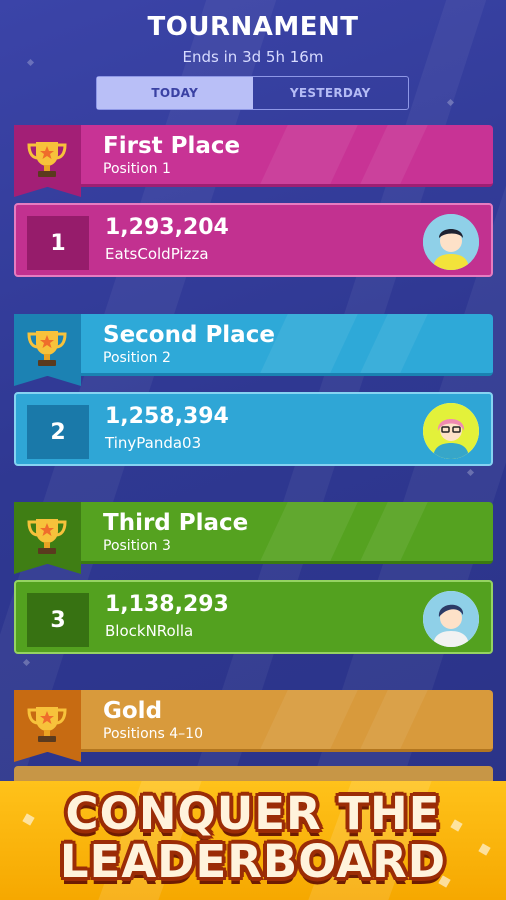 This screenshot has height=900, width=506. What do you see at coordinates (58, 243) in the screenshot?
I see `rank-badge: 1` at bounding box center [58, 243].